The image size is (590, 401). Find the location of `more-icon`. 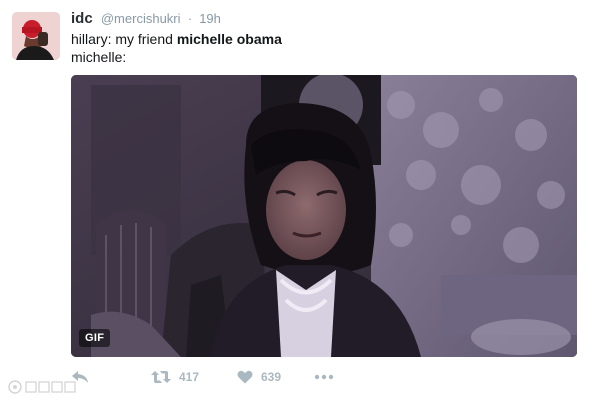

more-icon is located at coordinates (324, 377).